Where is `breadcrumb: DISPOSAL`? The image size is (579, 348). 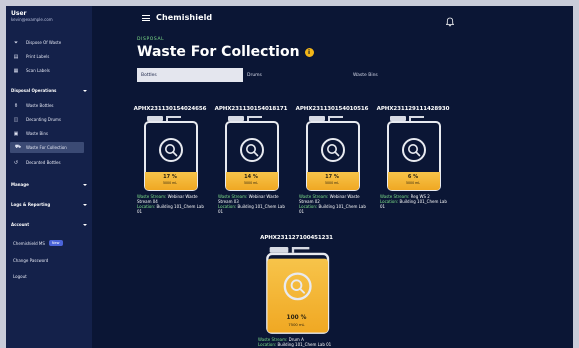 breadcrumb: DISPOSAL is located at coordinates (151, 39).